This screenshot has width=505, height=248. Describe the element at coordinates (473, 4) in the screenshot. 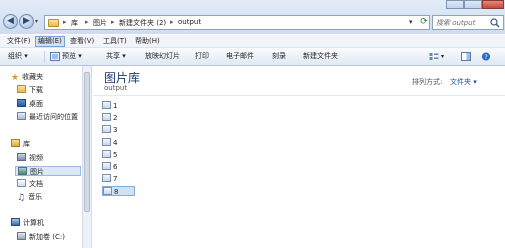

I see `maximize-button` at that location.